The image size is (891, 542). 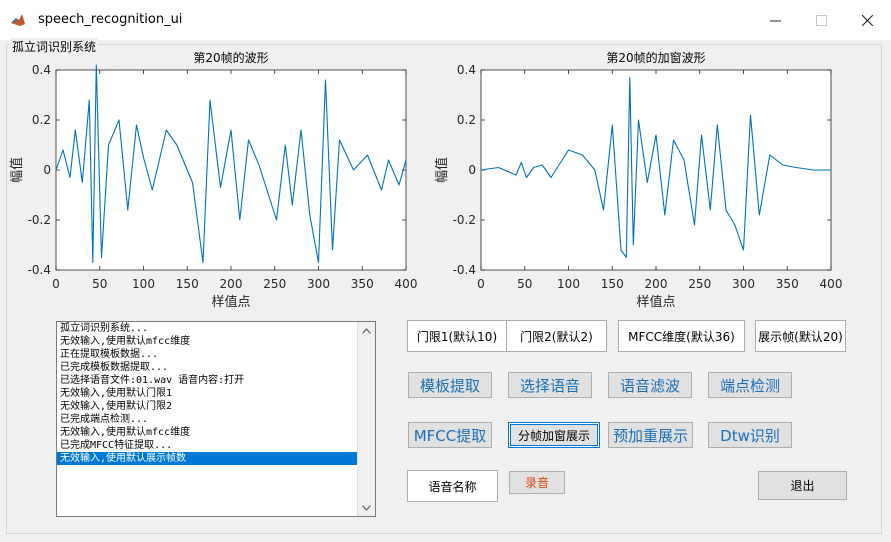 I want to click on voice-filter-button: 语音滤波, so click(x=650, y=385).